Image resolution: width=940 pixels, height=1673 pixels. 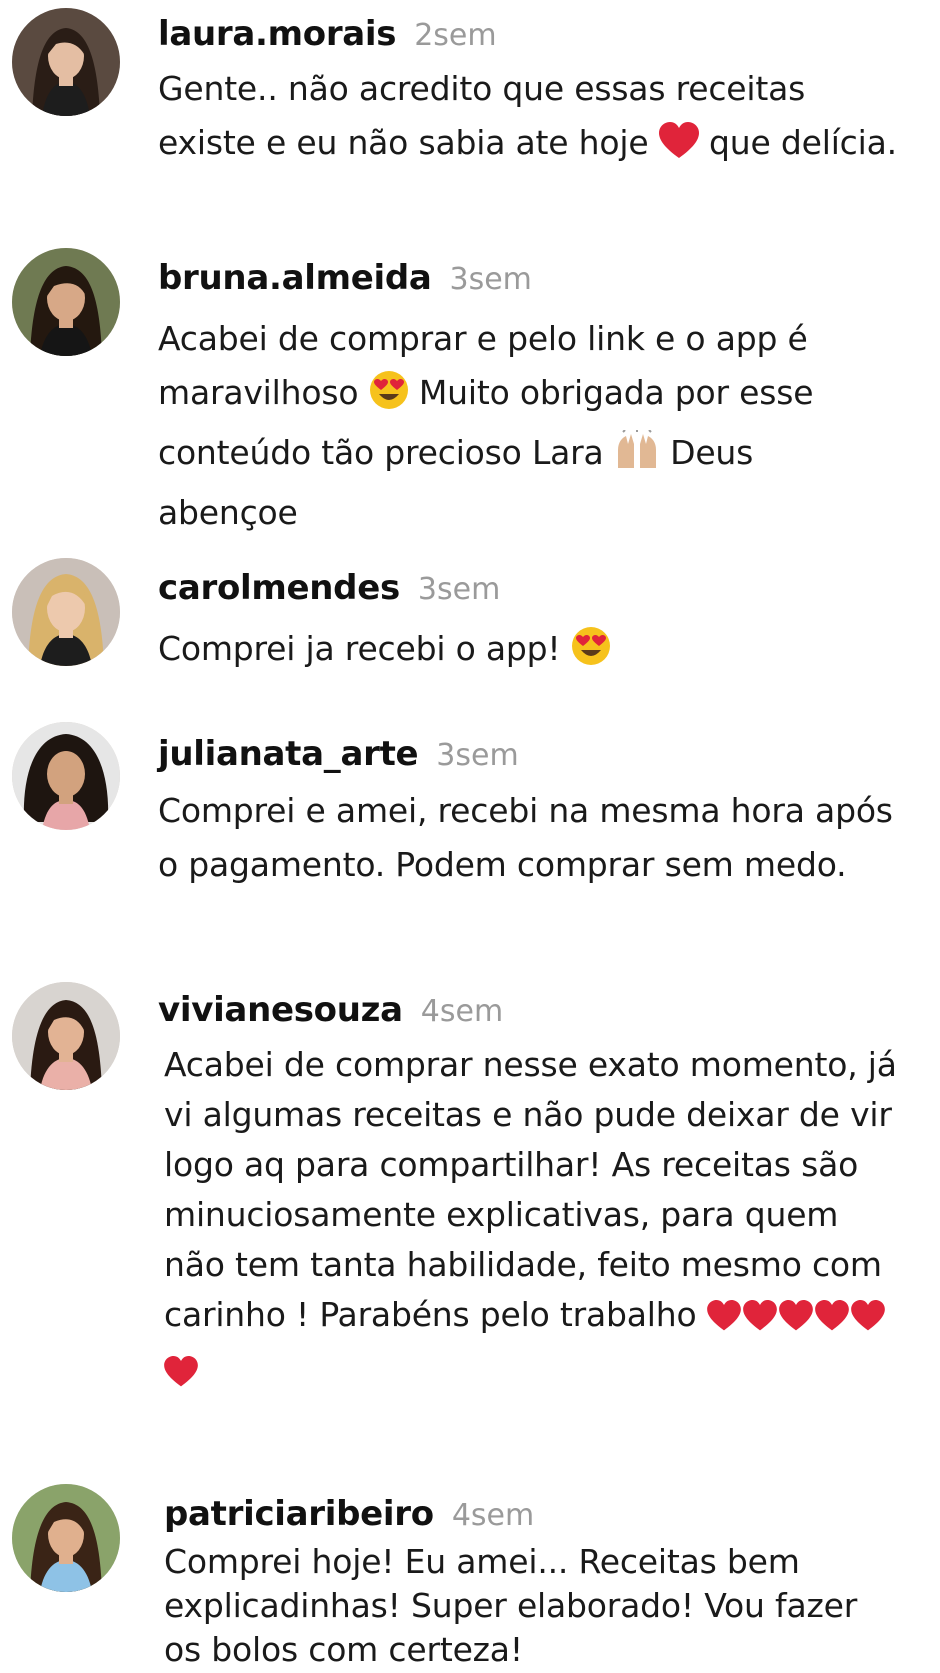 I want to click on comment-header: bruna.almeida 3sem, so click(x=345, y=278).